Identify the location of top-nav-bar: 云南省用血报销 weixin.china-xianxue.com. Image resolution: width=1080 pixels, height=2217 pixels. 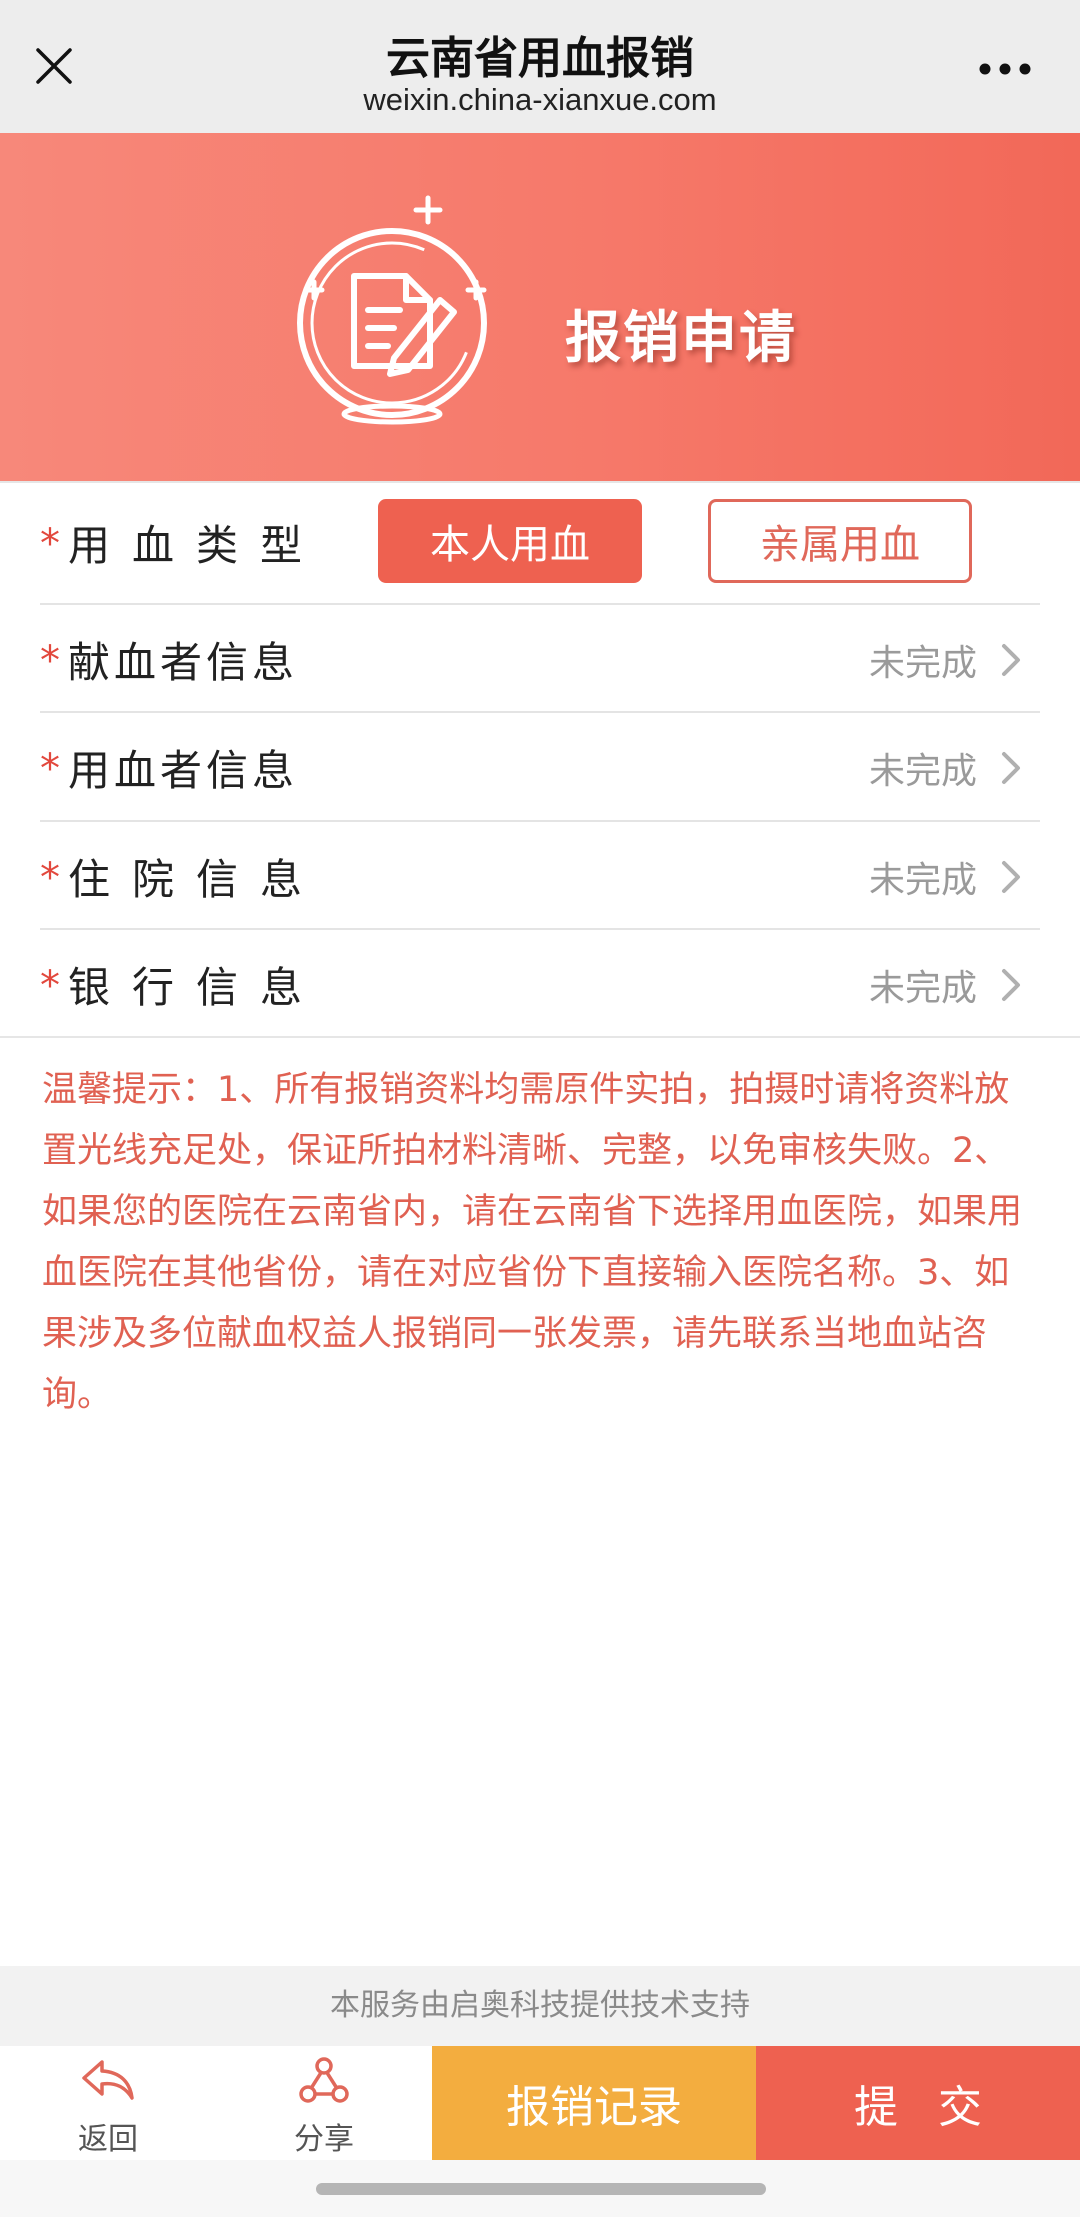
(540, 66).